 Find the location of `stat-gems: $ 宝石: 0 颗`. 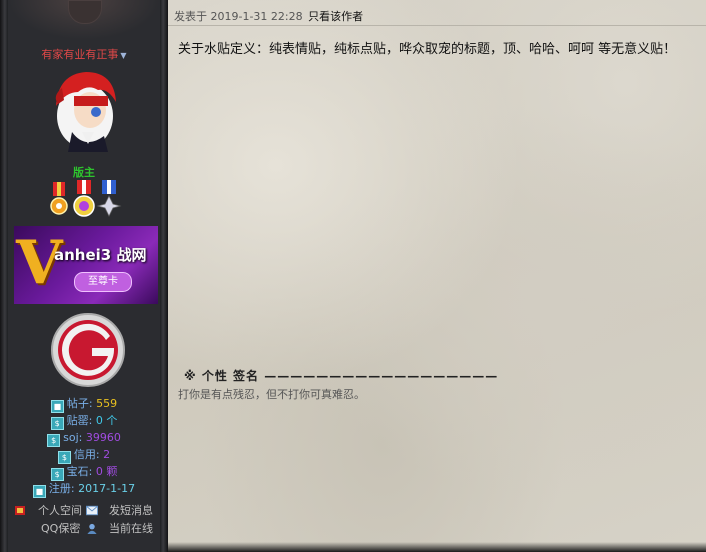

stat-gems: $ 宝石: 0 颗 is located at coordinates (84, 472).